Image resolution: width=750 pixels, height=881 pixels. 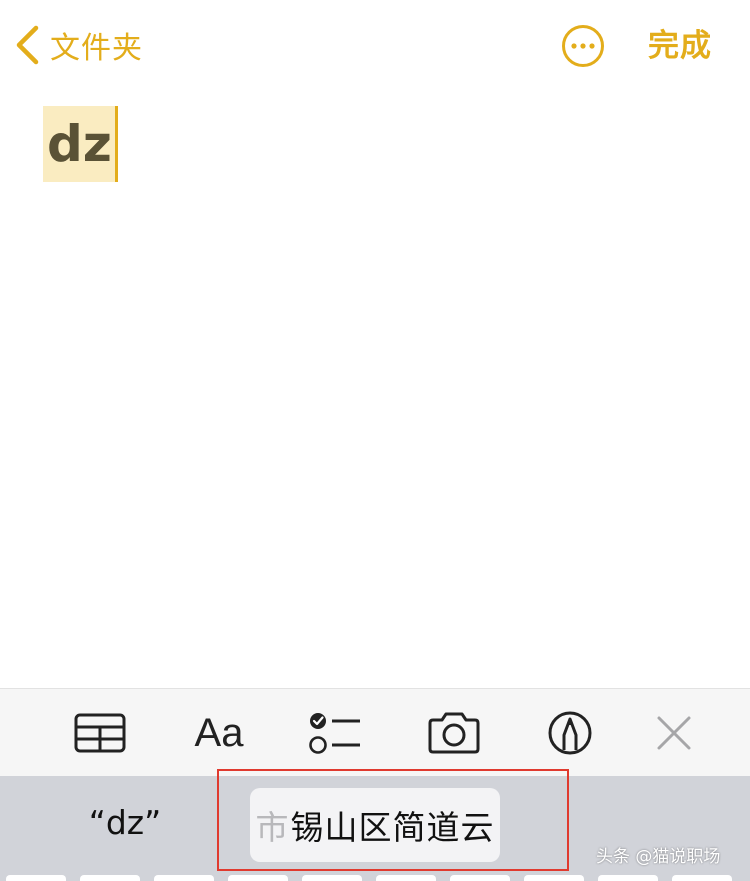 What do you see at coordinates (658, 857) in the screenshot?
I see `watermark: 头条 @猫说职场` at bounding box center [658, 857].